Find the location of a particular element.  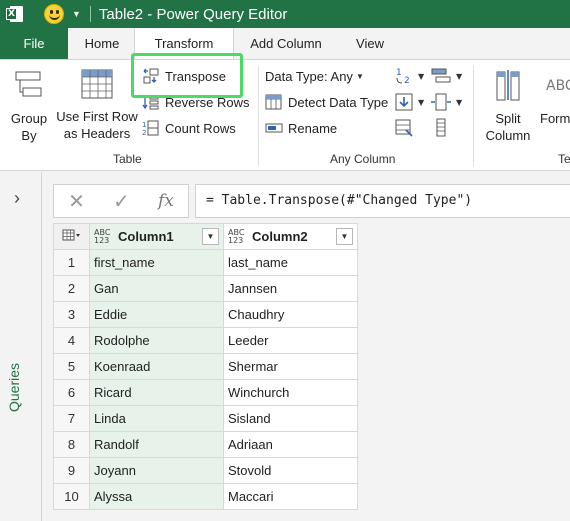

cell-column1: Rodolphe is located at coordinates (156, 340).